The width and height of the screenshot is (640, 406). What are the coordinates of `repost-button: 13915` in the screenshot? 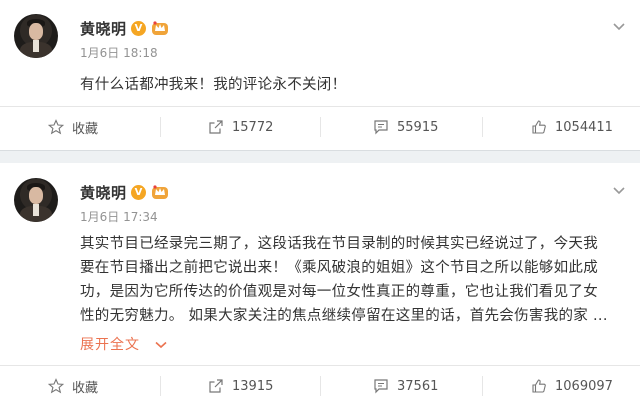 It's located at (240, 386).